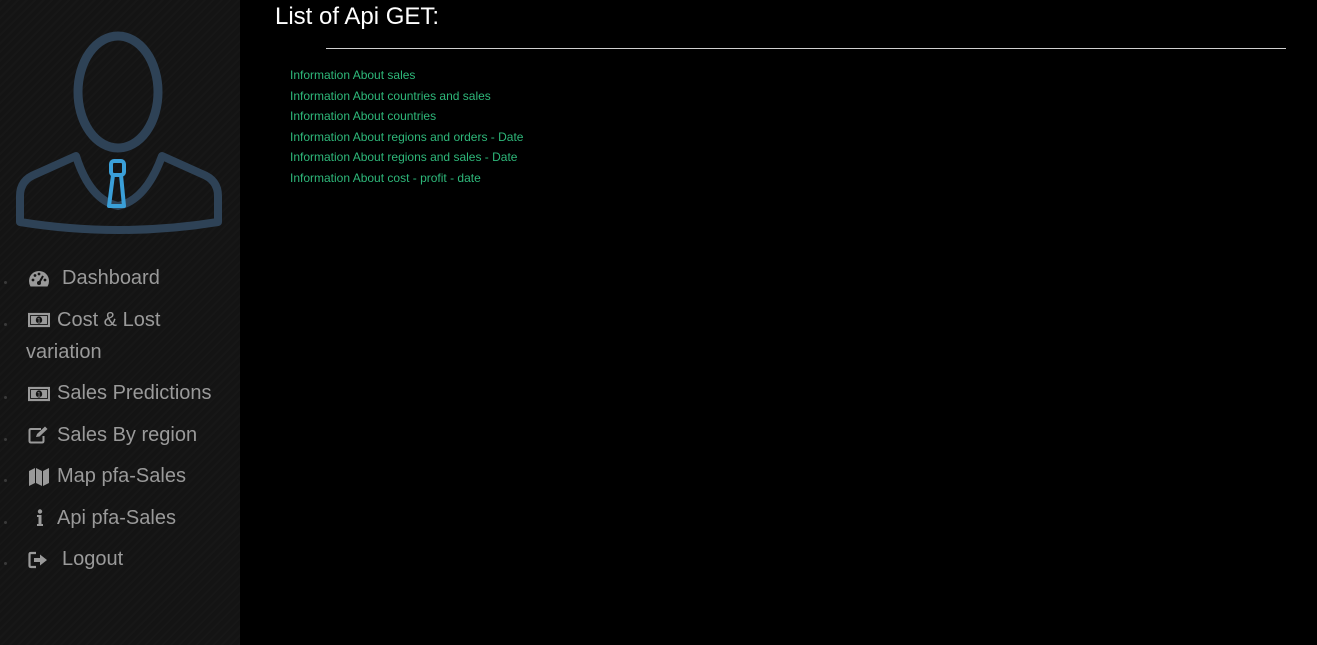 This screenshot has width=1317, height=645. What do you see at coordinates (39, 435) in the screenshot?
I see `edit-icon` at bounding box center [39, 435].